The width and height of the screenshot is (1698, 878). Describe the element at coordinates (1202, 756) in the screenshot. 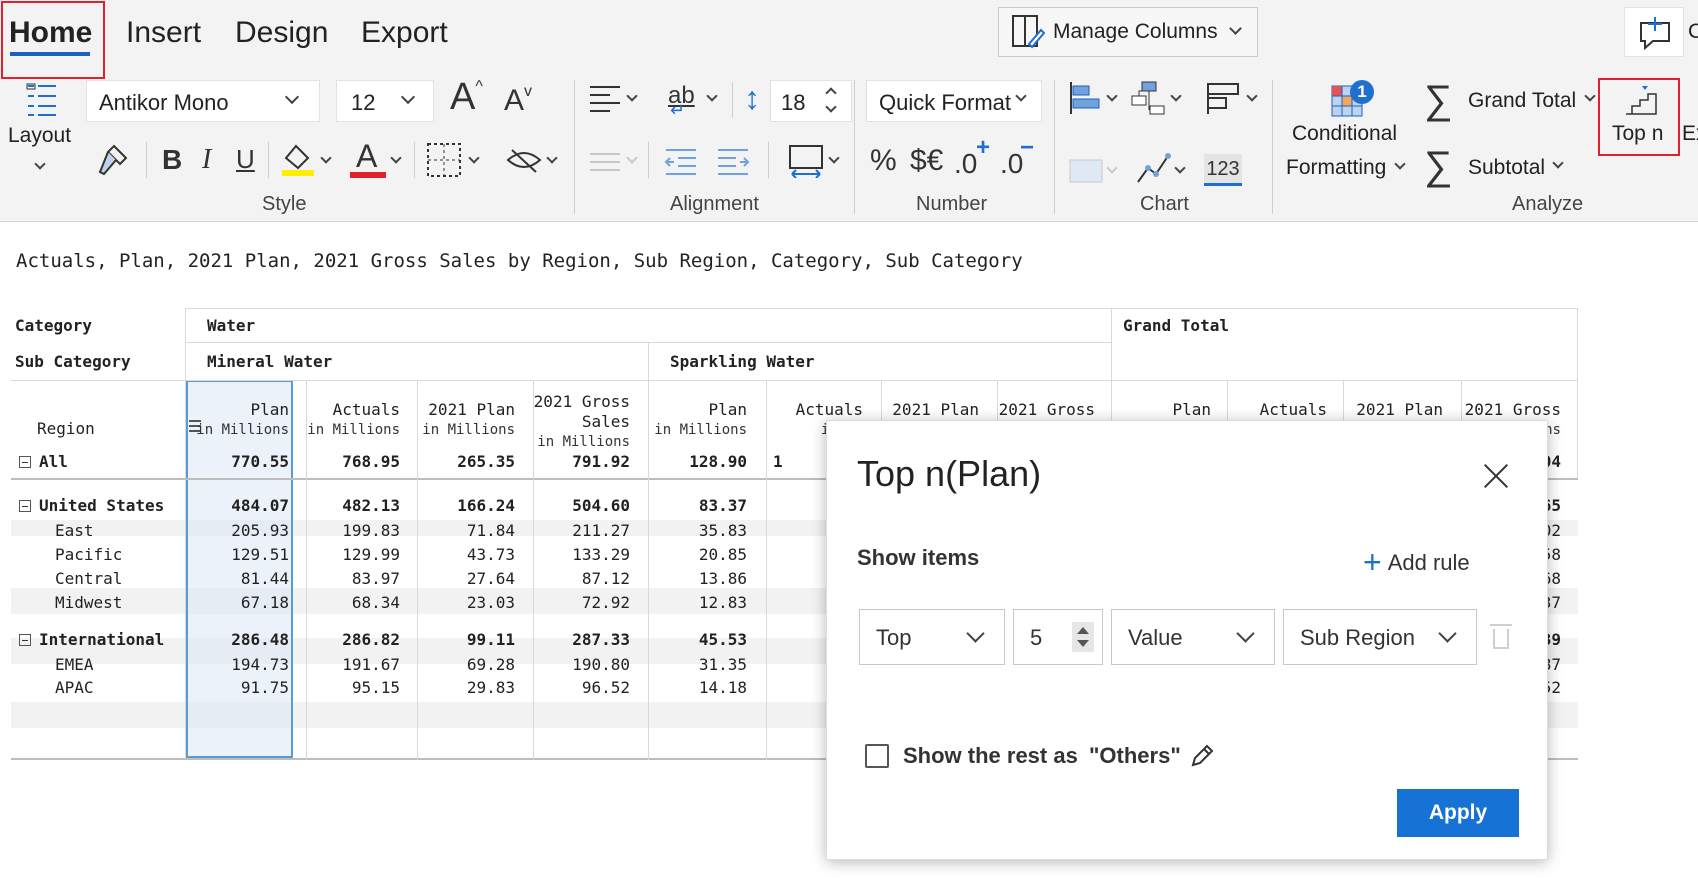

I see `pencil-icon` at that location.